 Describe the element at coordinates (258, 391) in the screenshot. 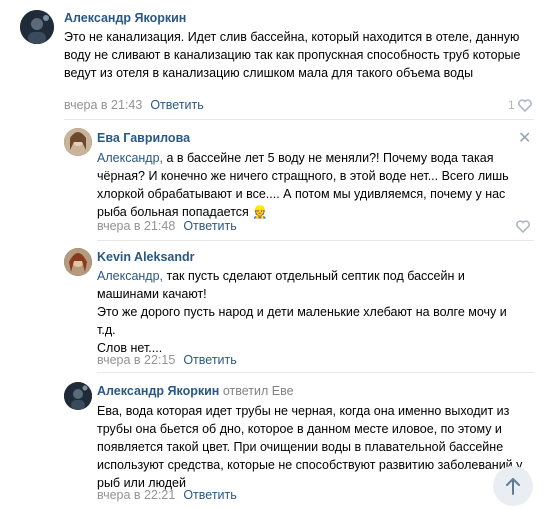

I see `reply-to-label: ответил Еве` at that location.